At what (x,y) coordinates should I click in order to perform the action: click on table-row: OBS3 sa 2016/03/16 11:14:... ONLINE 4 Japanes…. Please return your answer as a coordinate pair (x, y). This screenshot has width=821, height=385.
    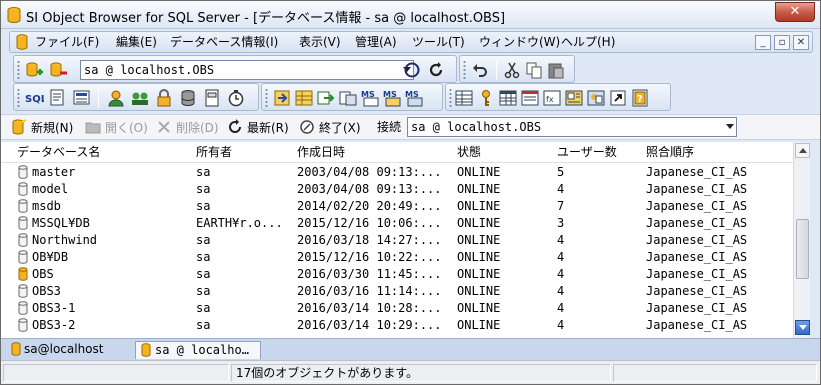
    Looking at the image, I should click on (397, 291).